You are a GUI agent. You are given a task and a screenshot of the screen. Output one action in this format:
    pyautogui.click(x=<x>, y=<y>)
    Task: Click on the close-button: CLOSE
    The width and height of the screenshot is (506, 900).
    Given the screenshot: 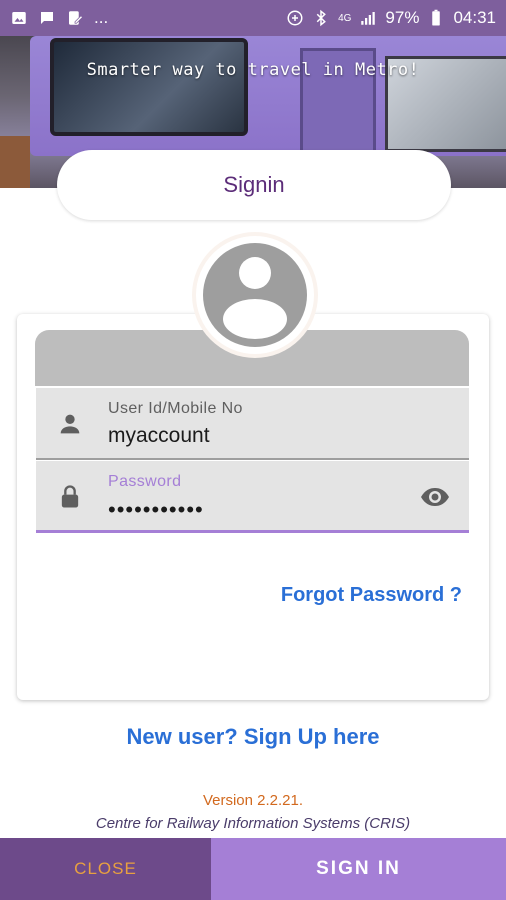 What is the action you would take?
    pyautogui.click(x=105, y=869)
    